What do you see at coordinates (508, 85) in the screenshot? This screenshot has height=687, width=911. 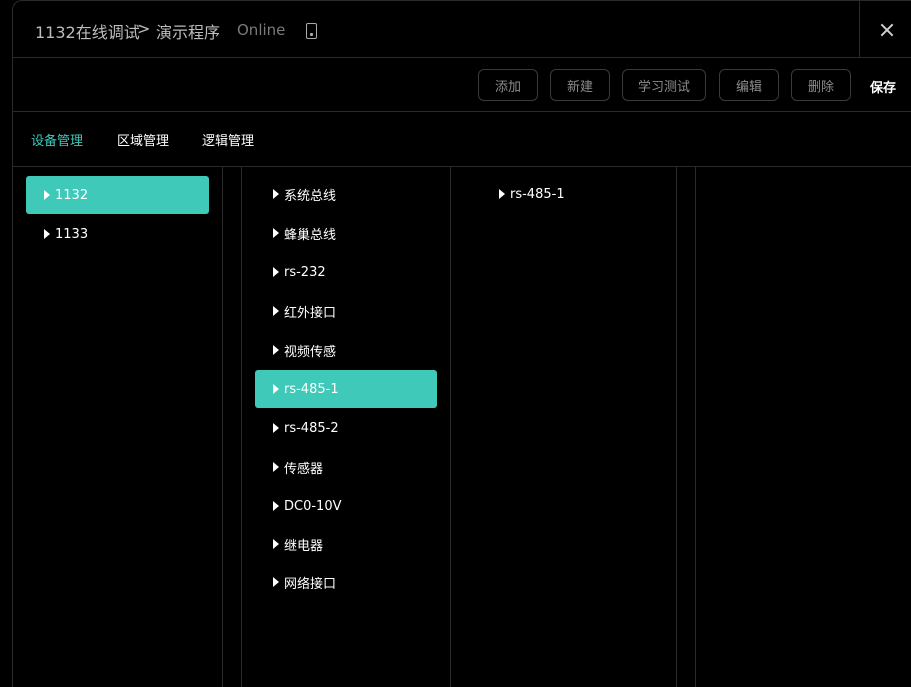 I see `add-button: 添加` at bounding box center [508, 85].